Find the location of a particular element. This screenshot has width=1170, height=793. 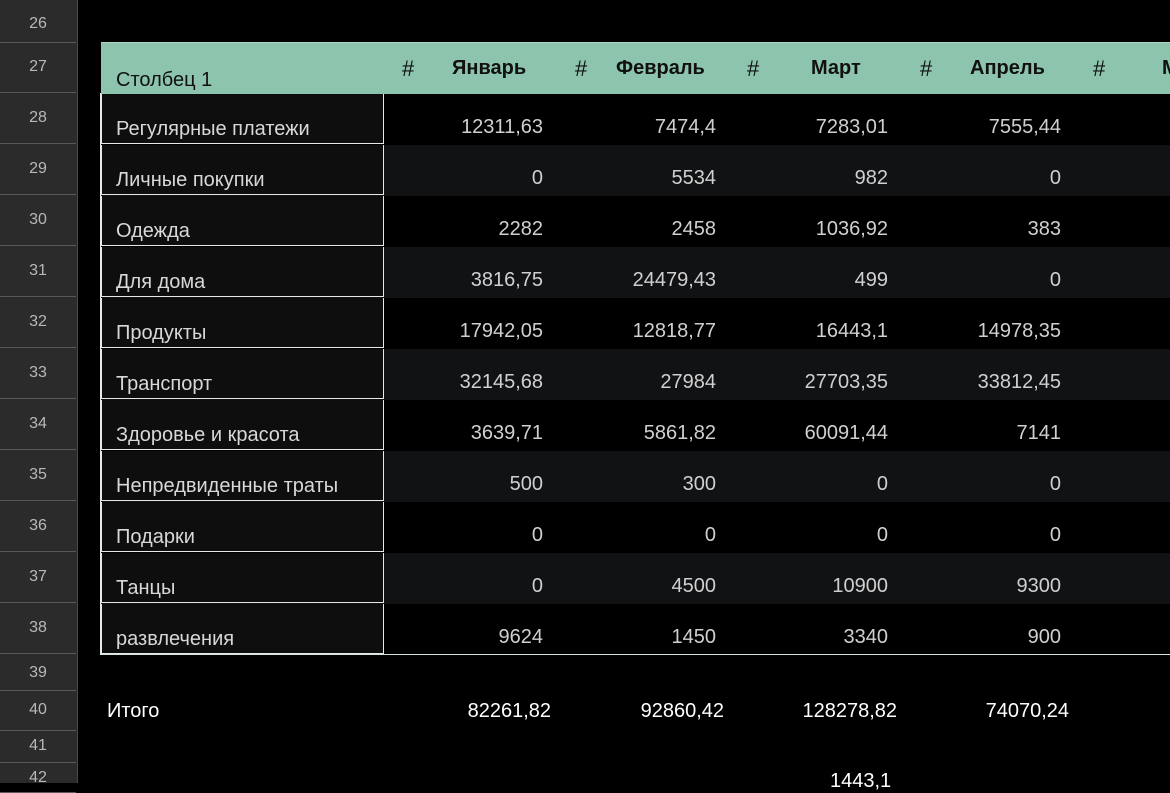

category-cell: Непредвиденные траты is located at coordinates (242, 476).